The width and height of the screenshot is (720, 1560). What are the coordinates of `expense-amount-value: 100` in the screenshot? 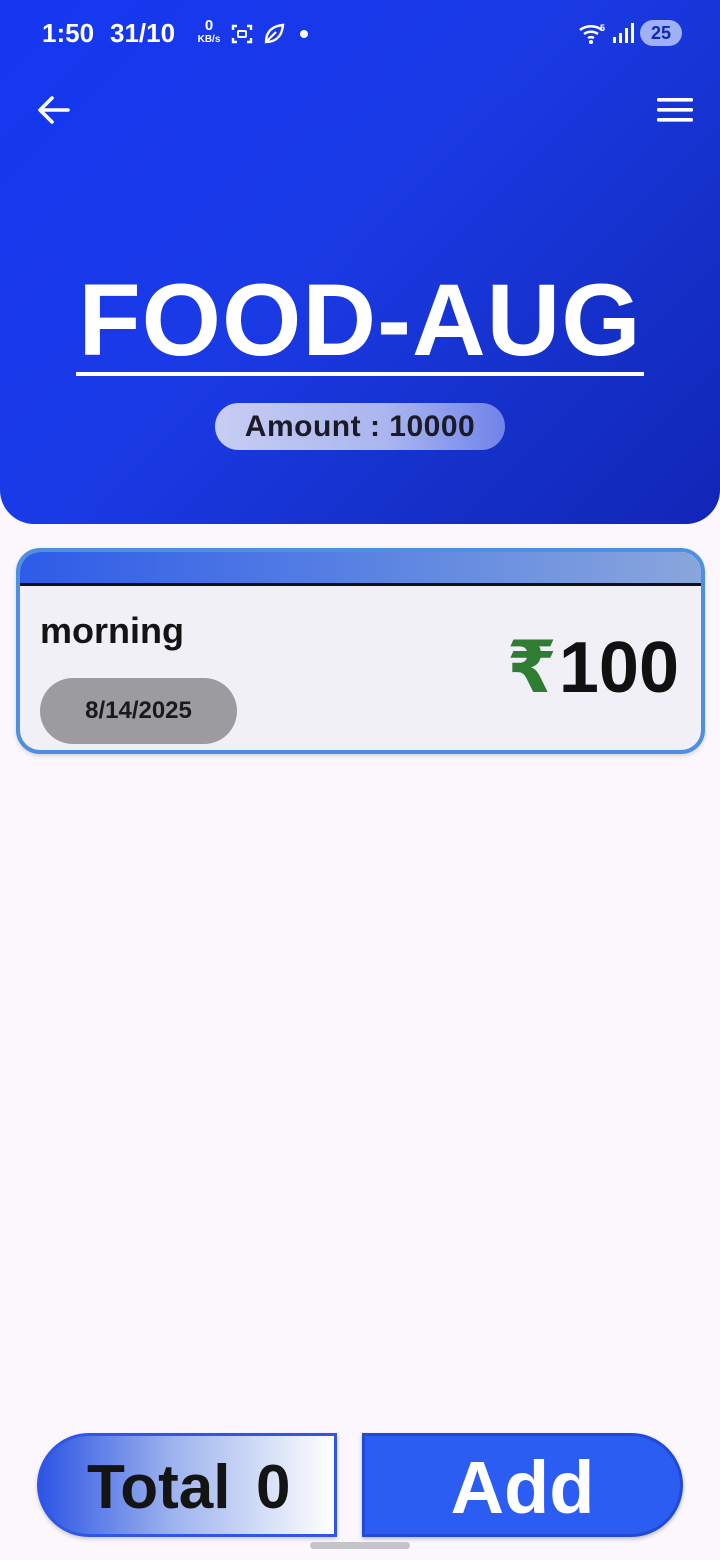 It's located at (618, 668).